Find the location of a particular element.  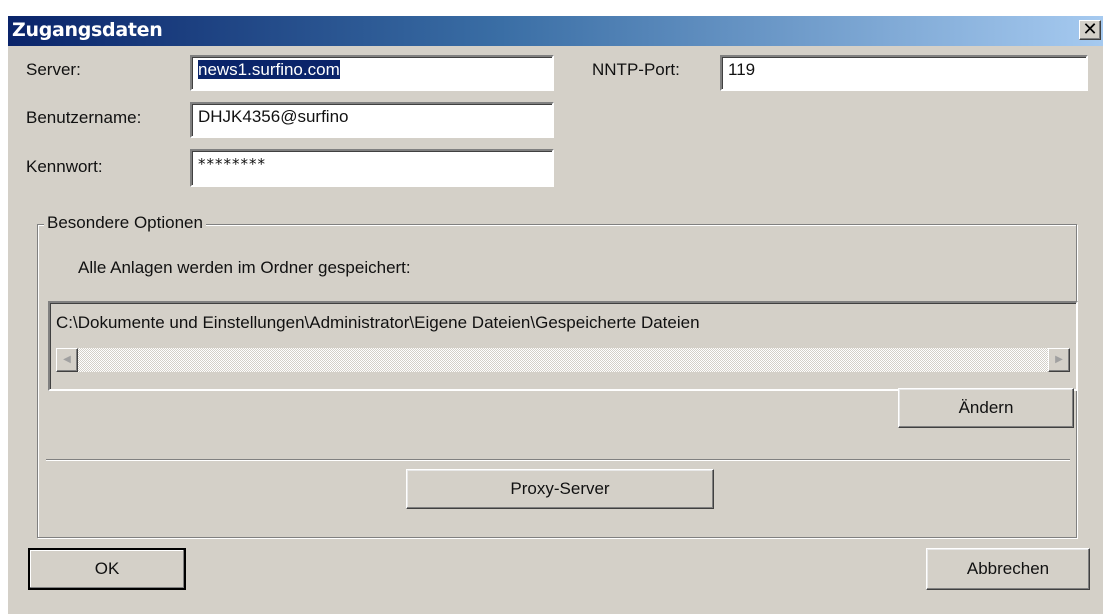

ok-button: OK is located at coordinates (107, 569).